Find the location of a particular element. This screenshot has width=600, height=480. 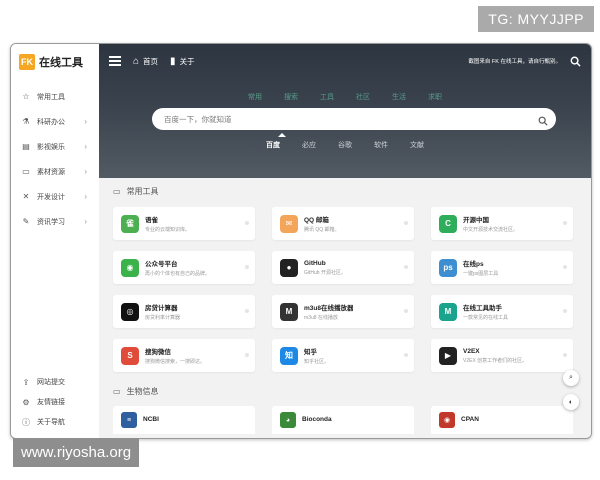

tool-card: Mm3u8在线播放器 m3u8 在线播放 is located at coordinates (343, 311).